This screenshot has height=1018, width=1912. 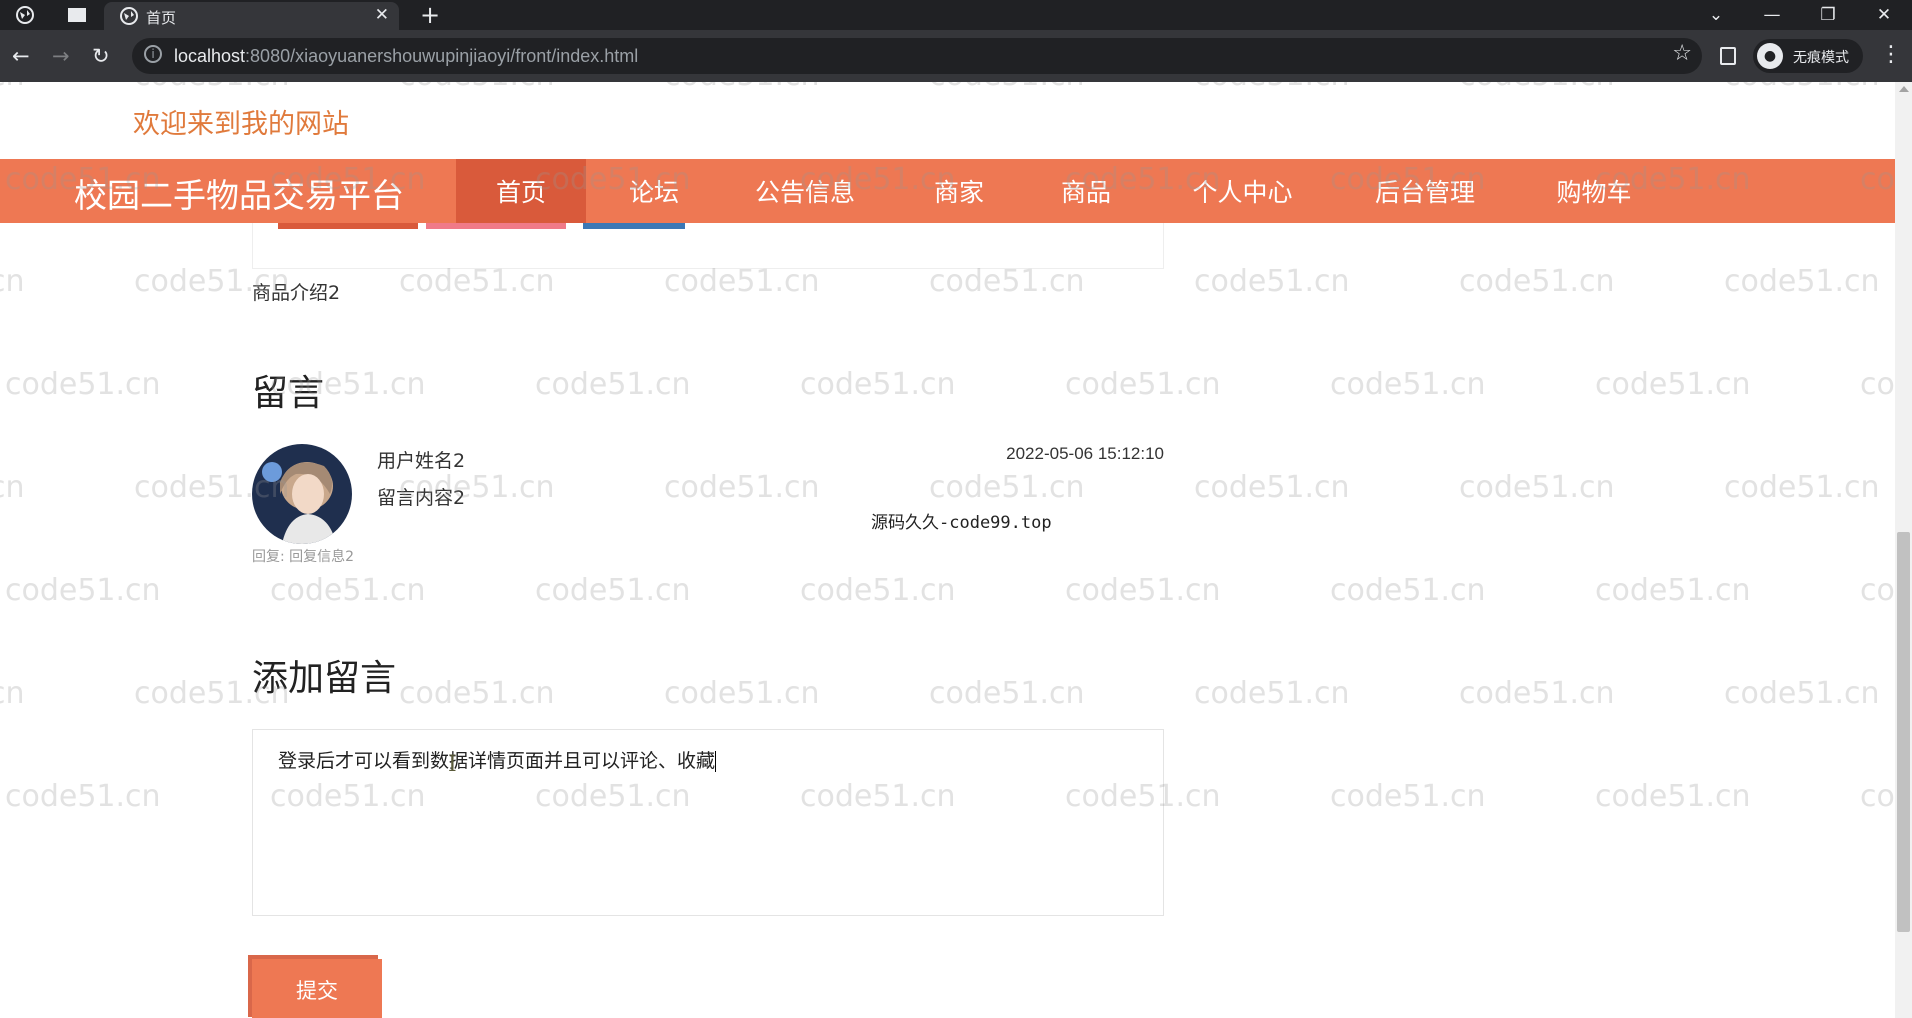 What do you see at coordinates (1425, 191) in the screenshot?
I see `nav-admin: 后台管理` at bounding box center [1425, 191].